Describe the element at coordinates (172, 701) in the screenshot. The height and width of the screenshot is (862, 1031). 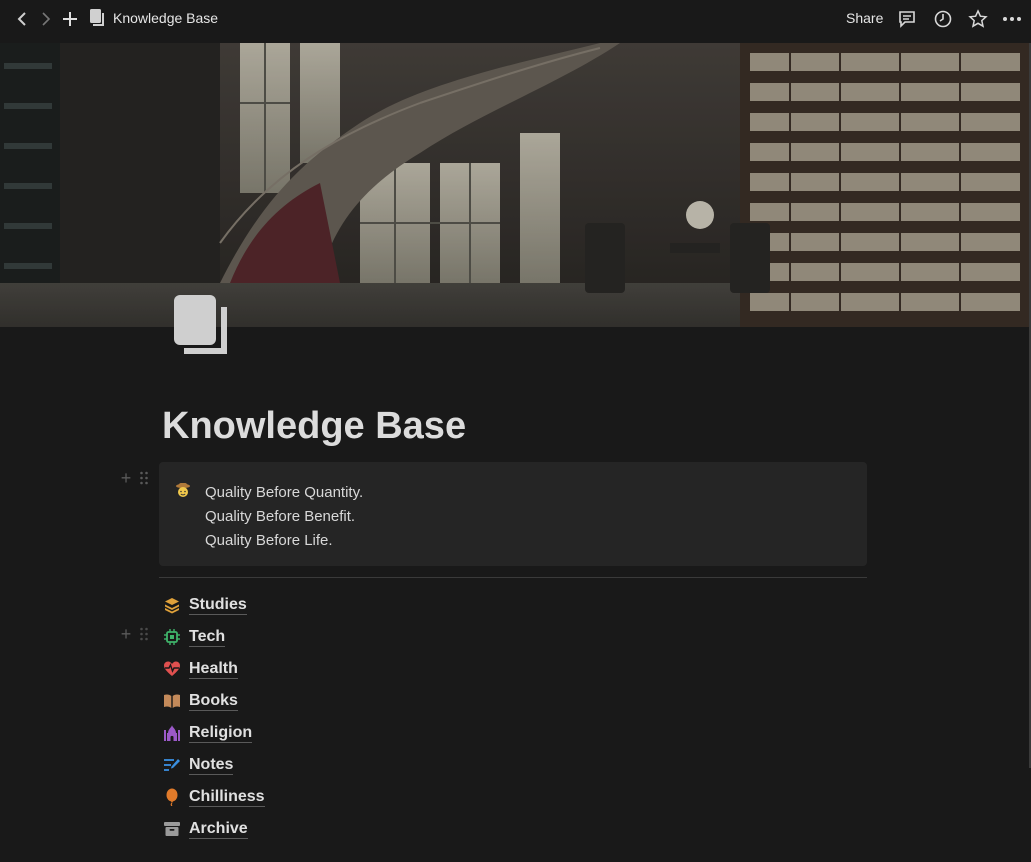
I see `open-book-icon` at that location.